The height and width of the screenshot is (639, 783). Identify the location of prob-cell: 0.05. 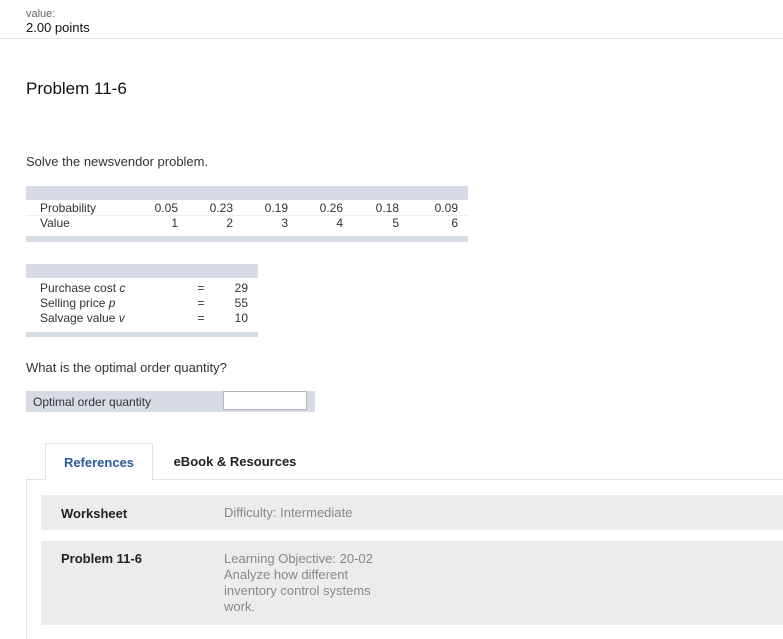
(166, 208).